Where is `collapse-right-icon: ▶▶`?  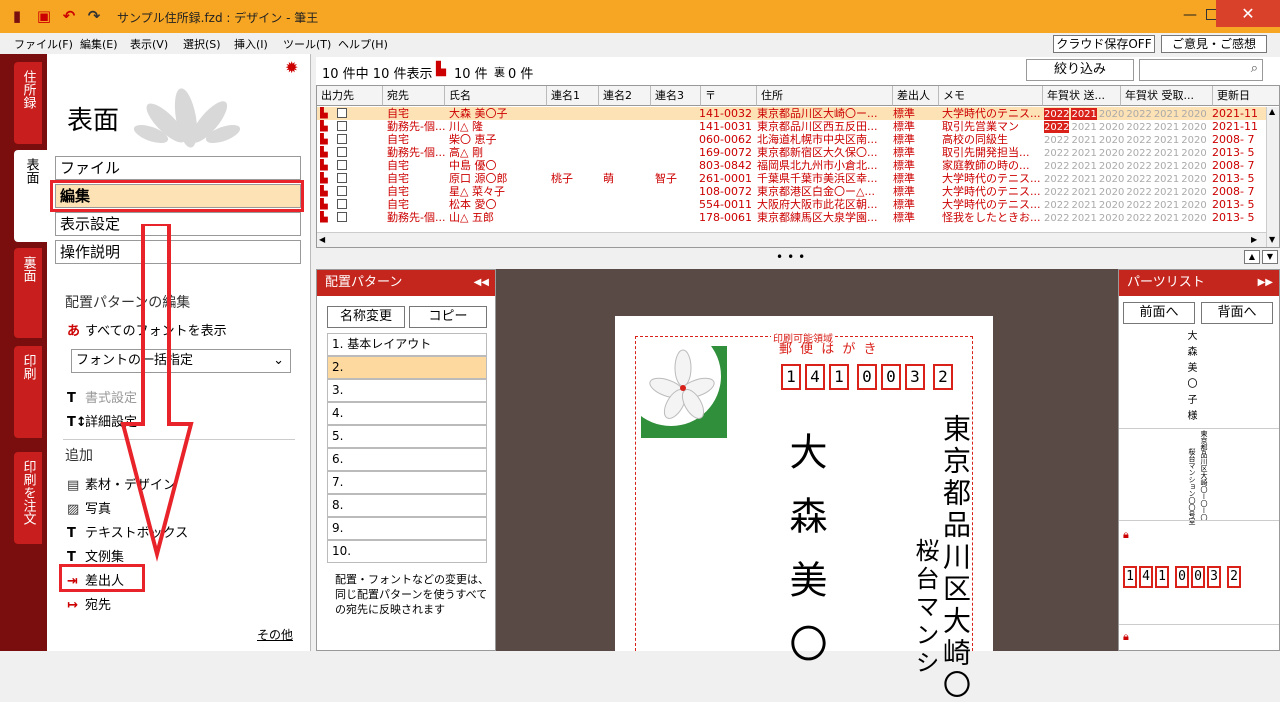 collapse-right-icon: ▶▶ is located at coordinates (1265, 283).